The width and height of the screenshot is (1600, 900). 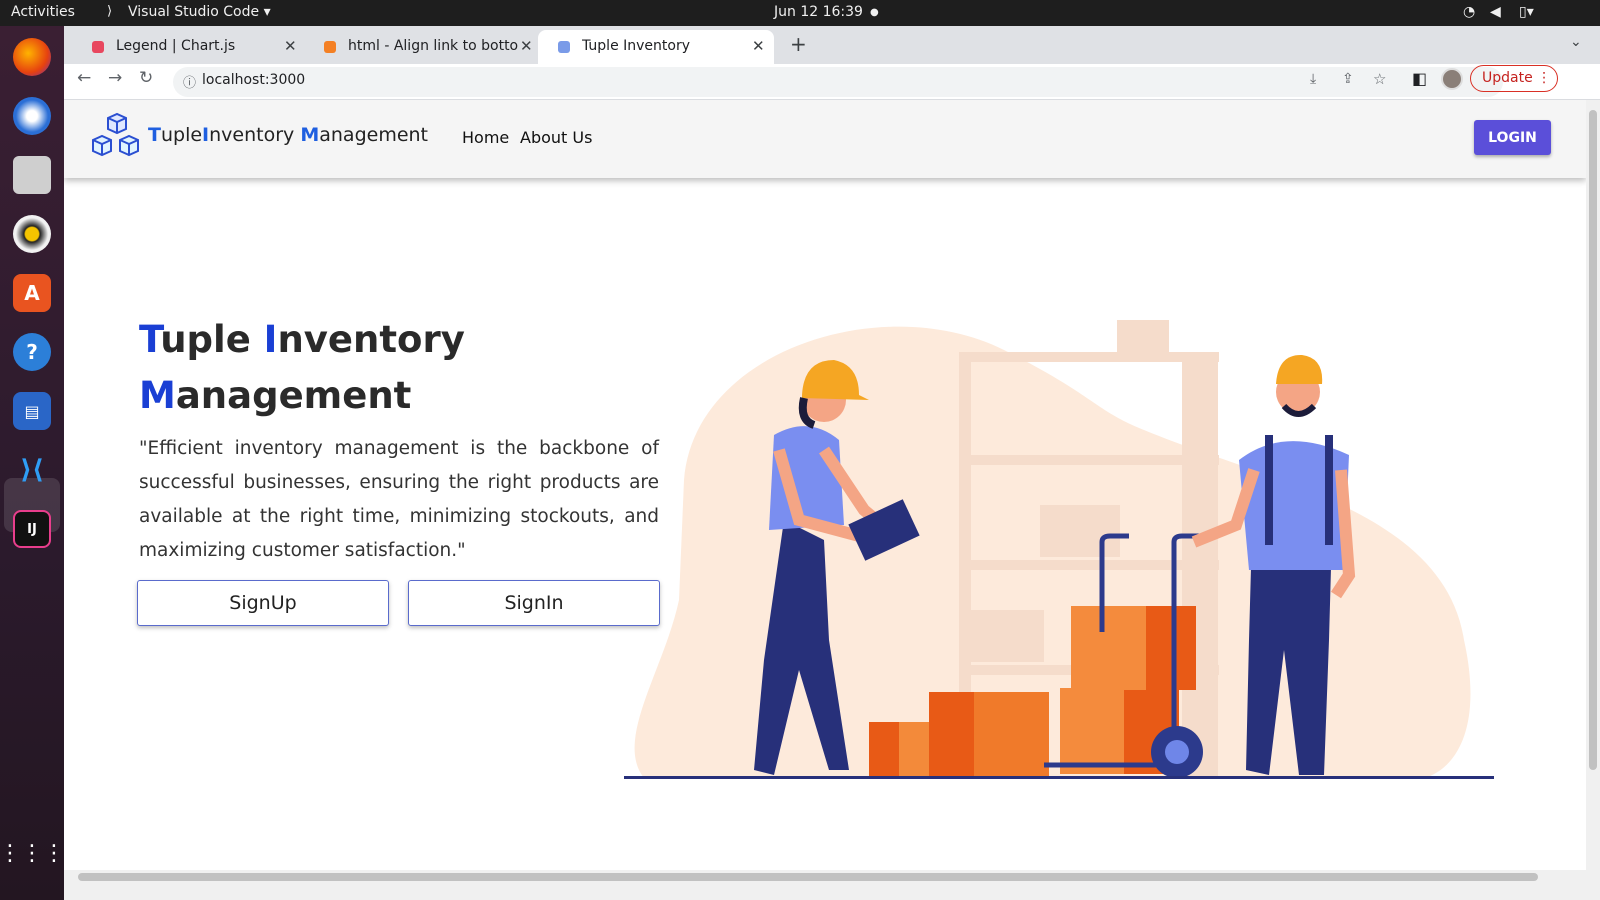 What do you see at coordinates (32, 411) in the screenshot?
I see `writer-icon: ▤` at bounding box center [32, 411].